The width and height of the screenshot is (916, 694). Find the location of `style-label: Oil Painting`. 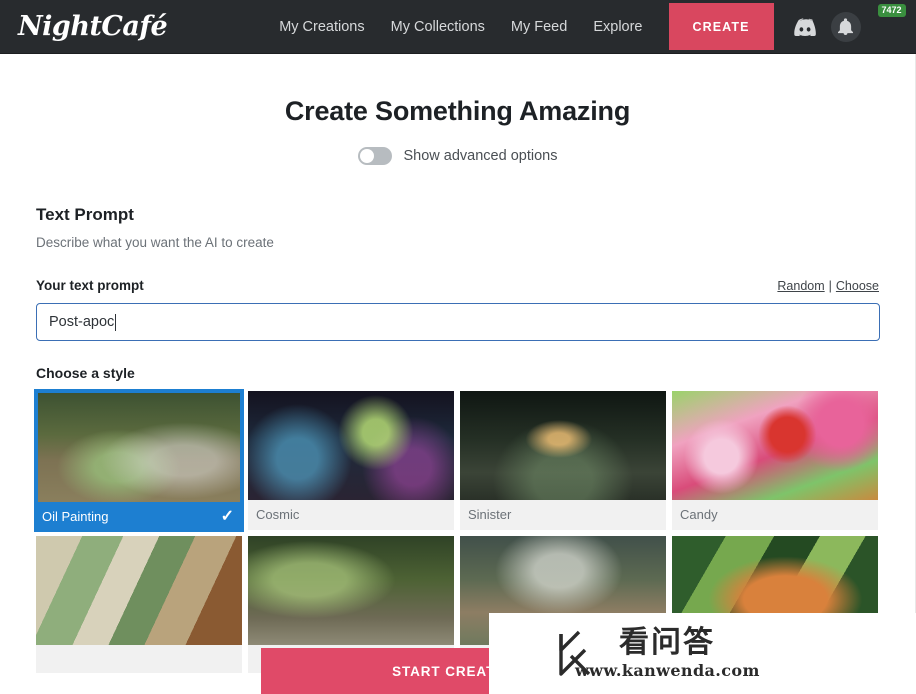

style-label: Oil Painting is located at coordinates (75, 516).